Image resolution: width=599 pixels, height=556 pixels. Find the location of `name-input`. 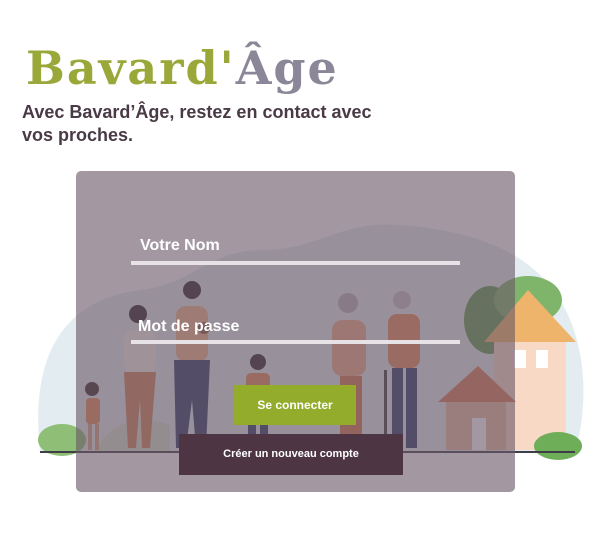

name-input is located at coordinates (295, 263).